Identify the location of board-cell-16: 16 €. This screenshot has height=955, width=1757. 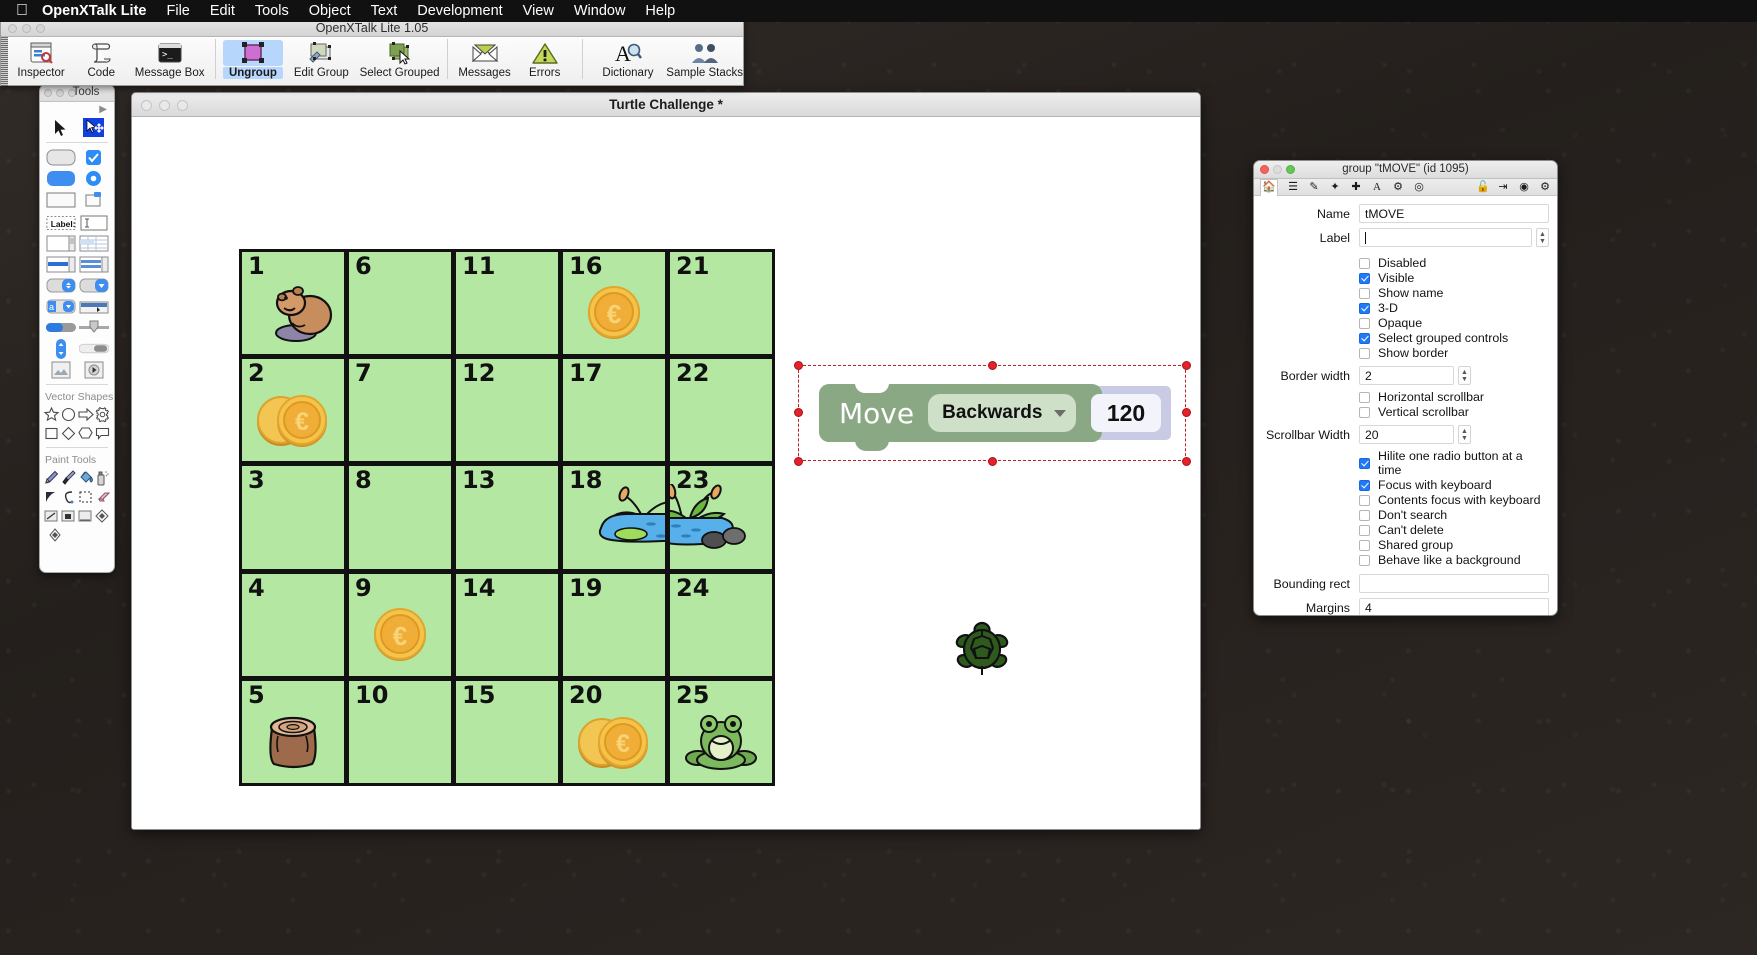
(614, 303).